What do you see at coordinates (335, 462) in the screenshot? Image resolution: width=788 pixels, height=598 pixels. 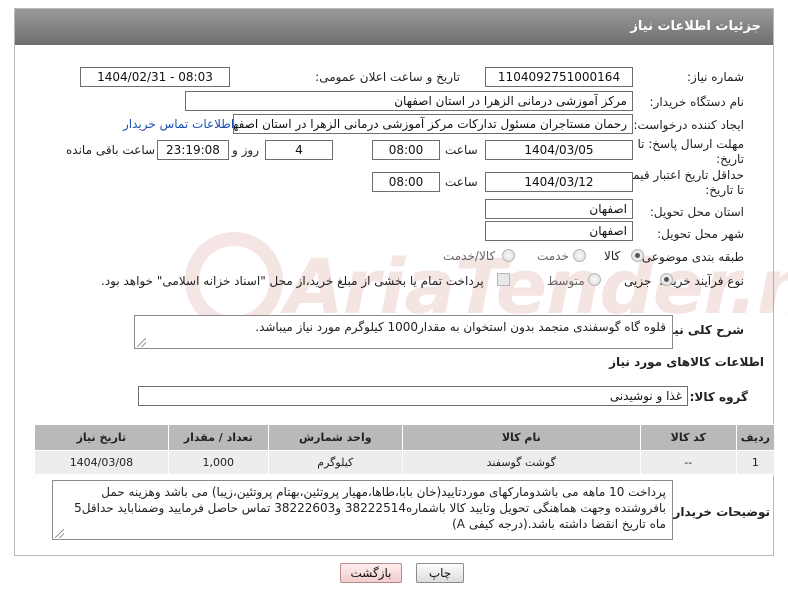 I see `cell-unit: کیلوگرم` at bounding box center [335, 462].